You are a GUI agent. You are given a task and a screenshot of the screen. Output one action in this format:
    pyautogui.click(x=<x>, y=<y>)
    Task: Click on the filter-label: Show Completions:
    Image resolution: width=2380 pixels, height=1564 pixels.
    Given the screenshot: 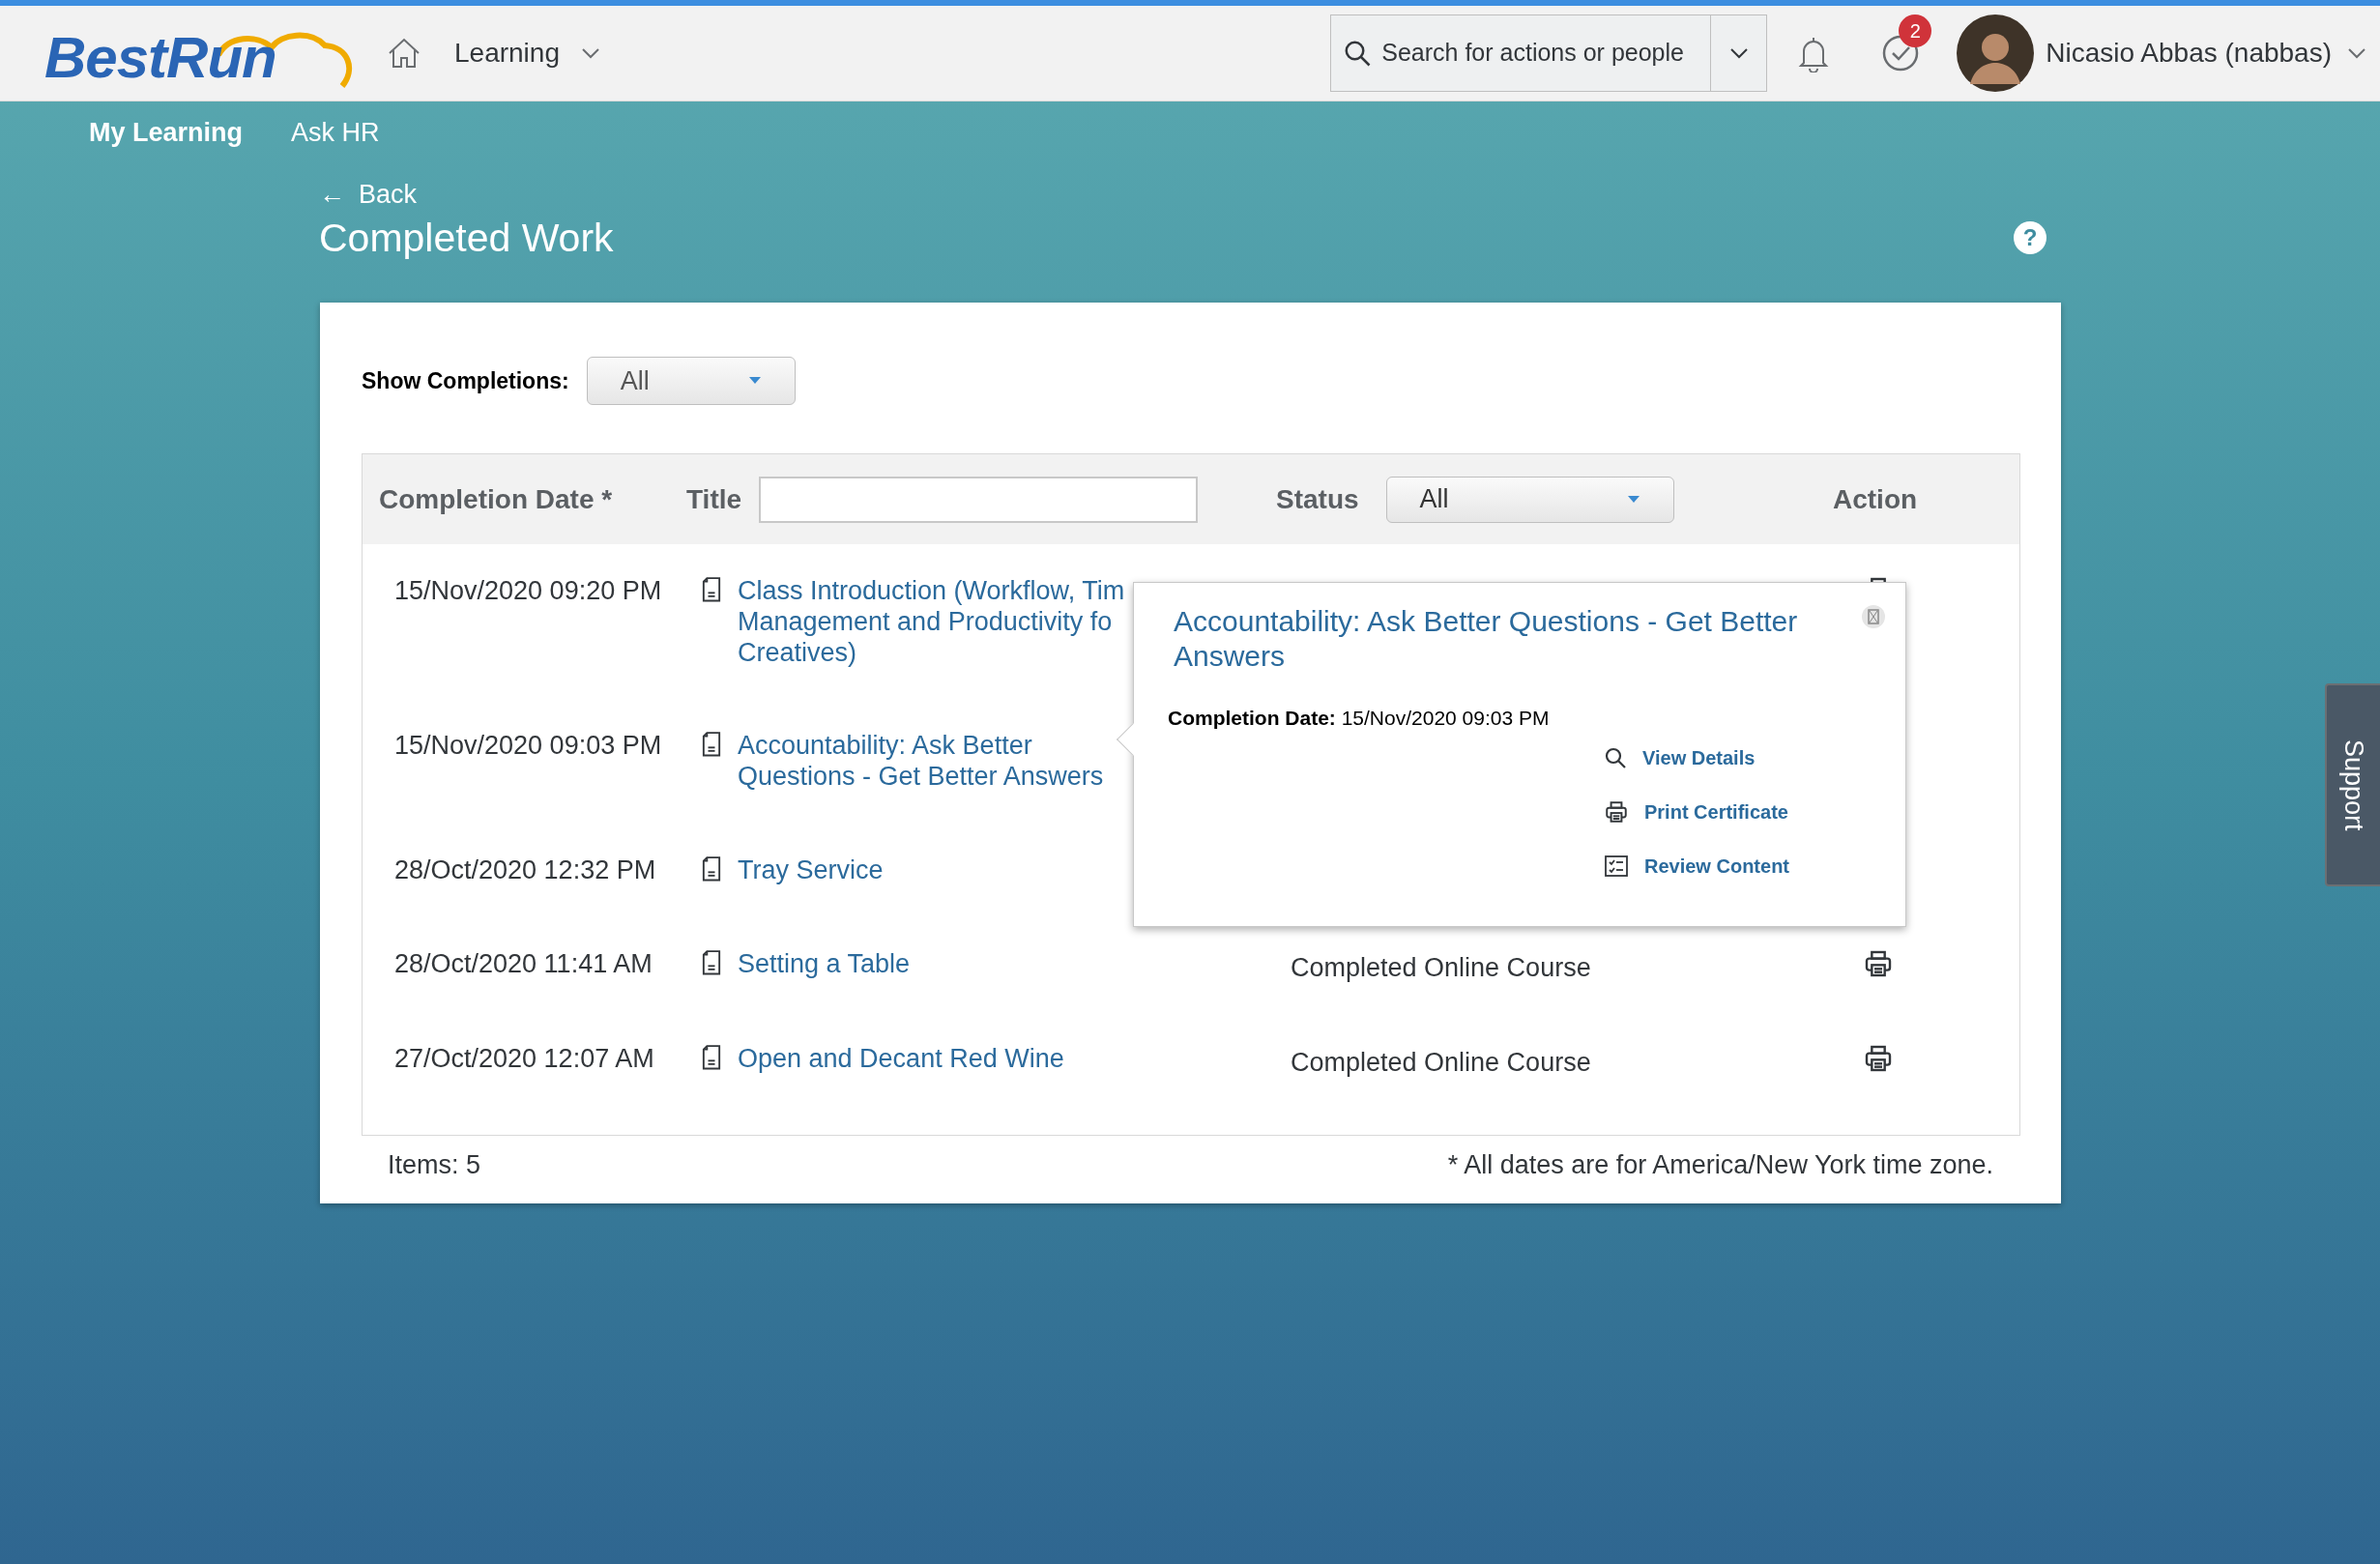 What is the action you would take?
    pyautogui.click(x=466, y=380)
    